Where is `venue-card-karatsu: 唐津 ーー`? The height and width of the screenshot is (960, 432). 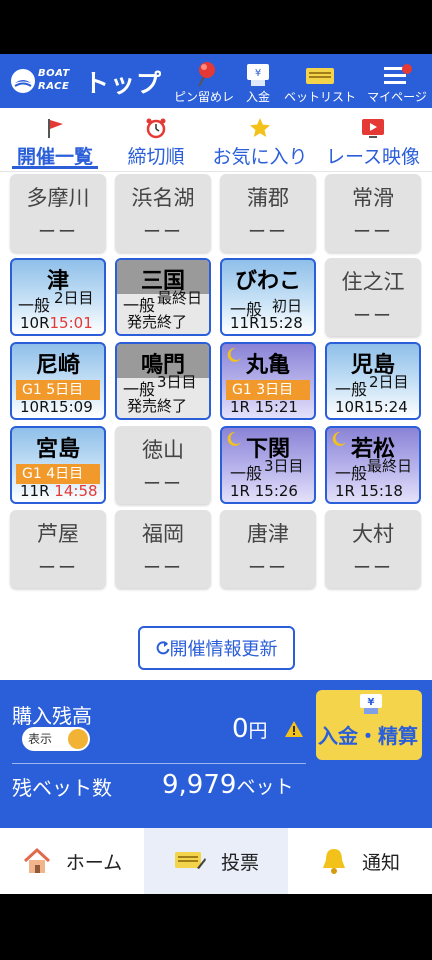 venue-card-karatsu: 唐津 ーー is located at coordinates (268, 549).